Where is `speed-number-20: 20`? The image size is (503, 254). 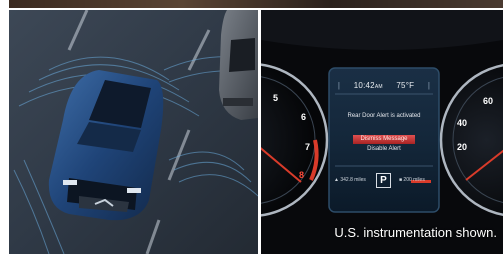 speed-number-20: 20 is located at coordinates (462, 147).